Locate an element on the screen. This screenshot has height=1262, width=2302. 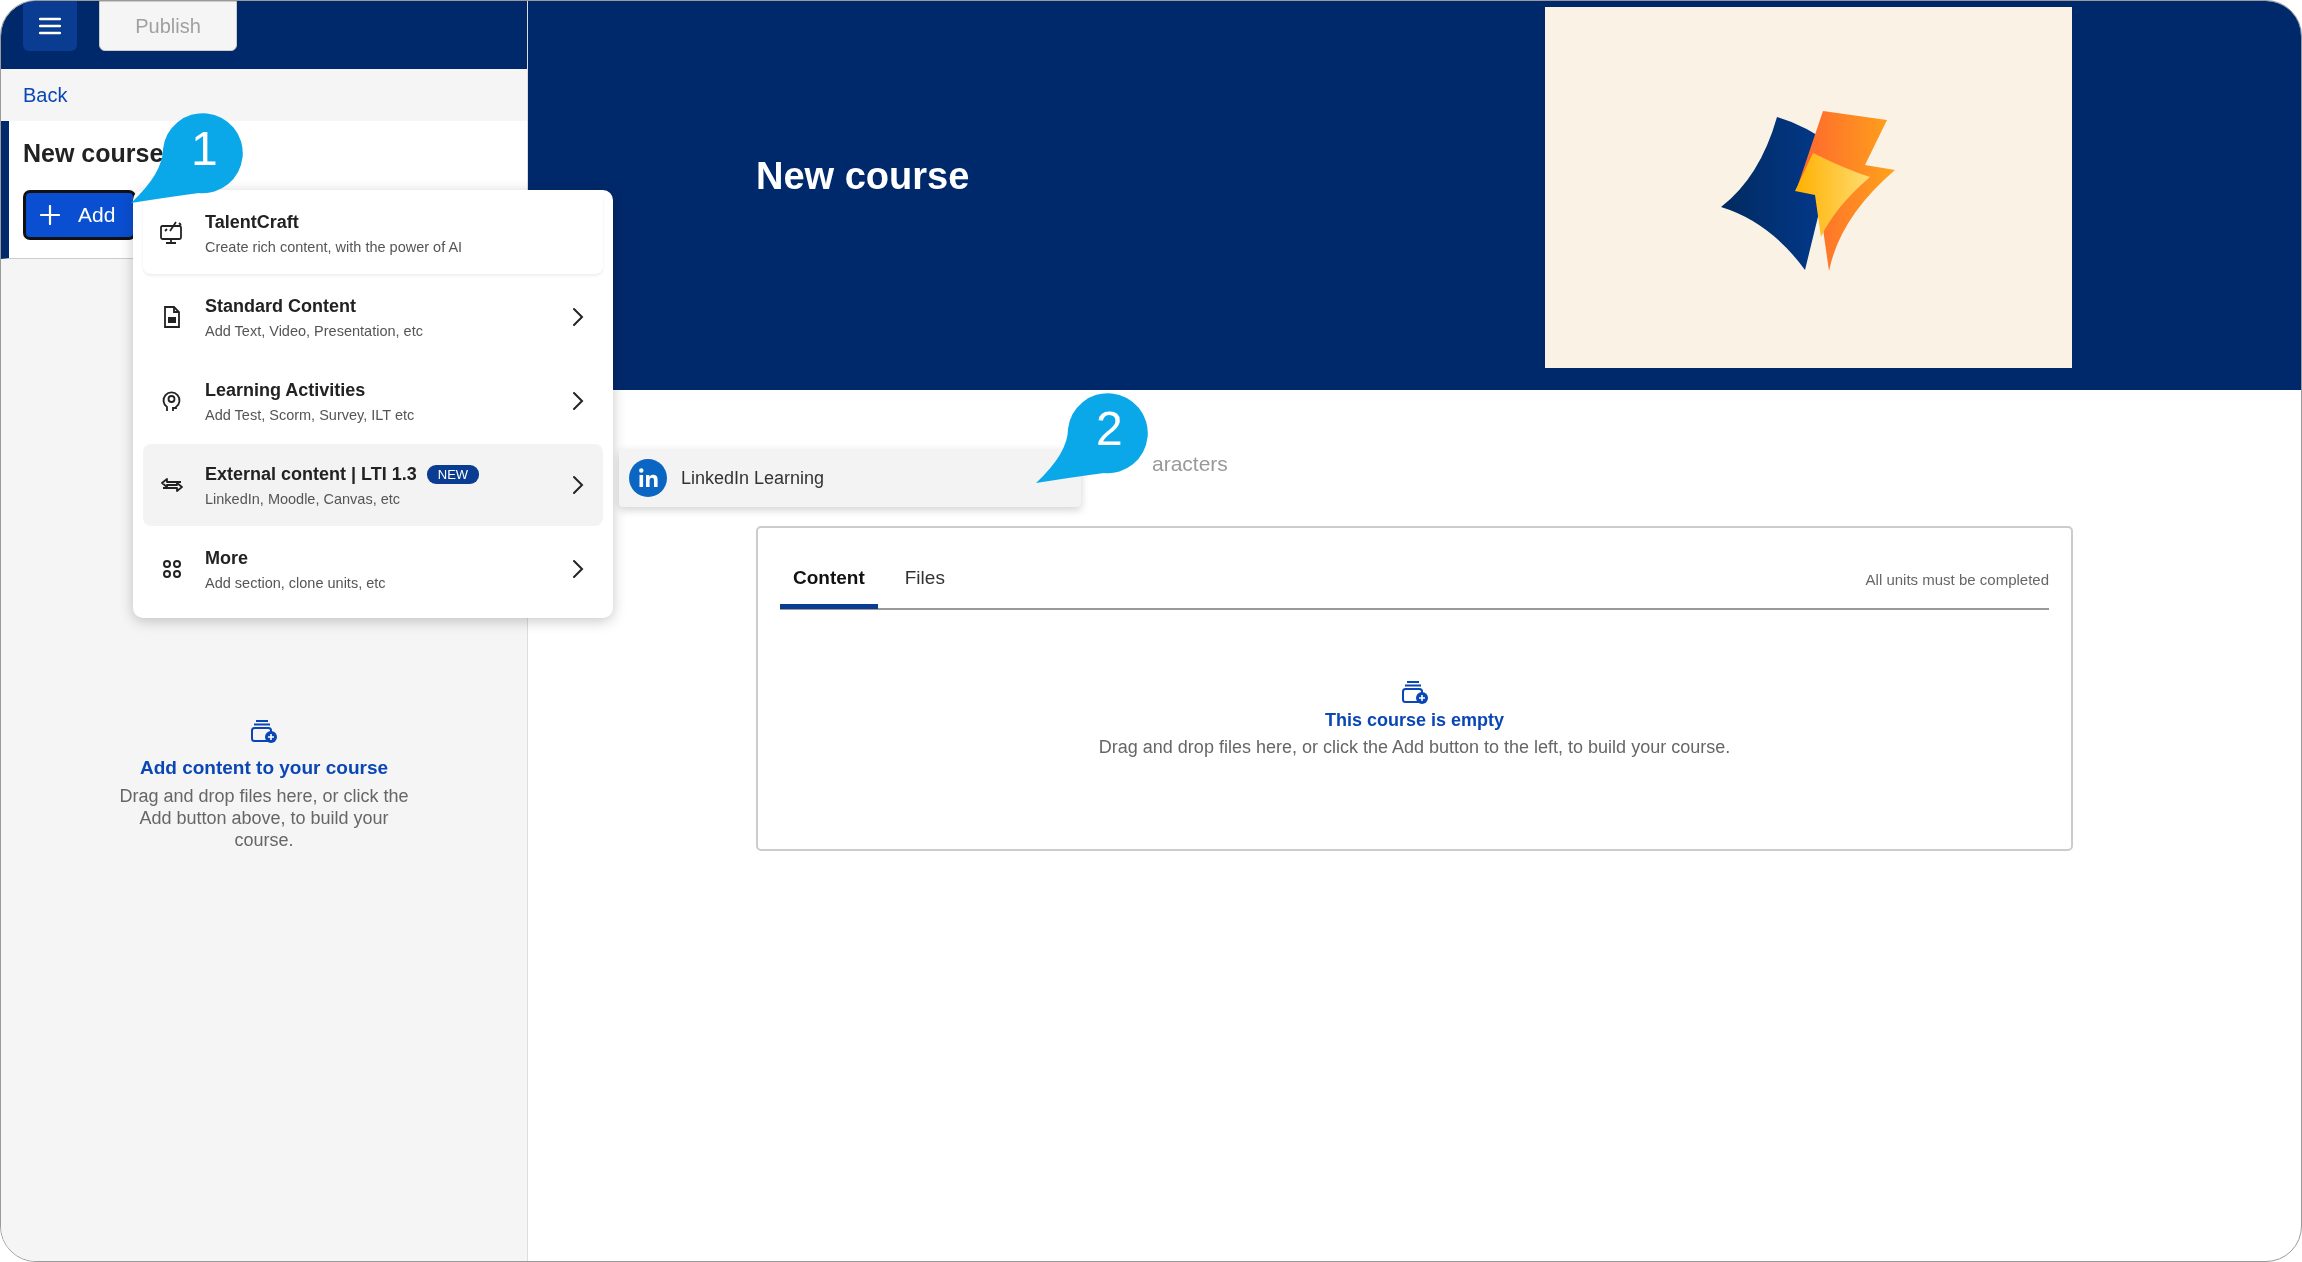
menu-item-description: Create rich content, with the power of AI is located at coordinates (334, 246).